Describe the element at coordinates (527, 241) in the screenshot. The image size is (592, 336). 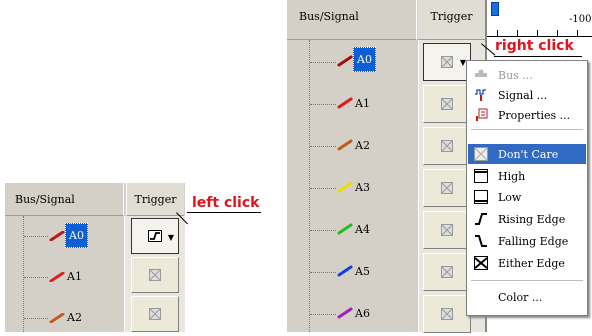
I see `menu-item-falling-edge: Falling Edge` at that location.